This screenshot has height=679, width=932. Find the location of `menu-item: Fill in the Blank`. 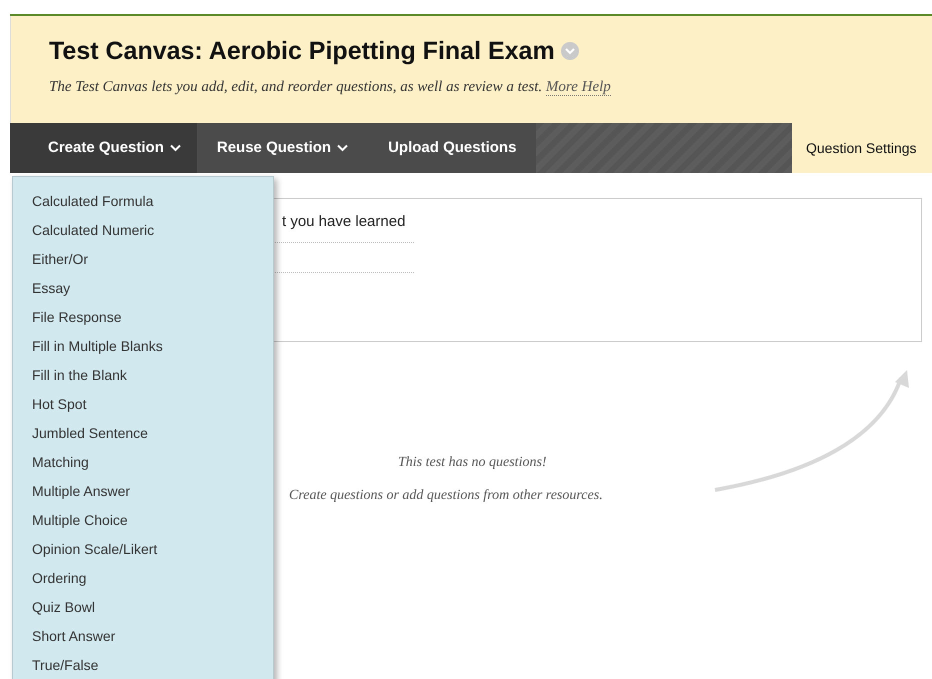

menu-item: Fill in the Blank is located at coordinates (143, 375).